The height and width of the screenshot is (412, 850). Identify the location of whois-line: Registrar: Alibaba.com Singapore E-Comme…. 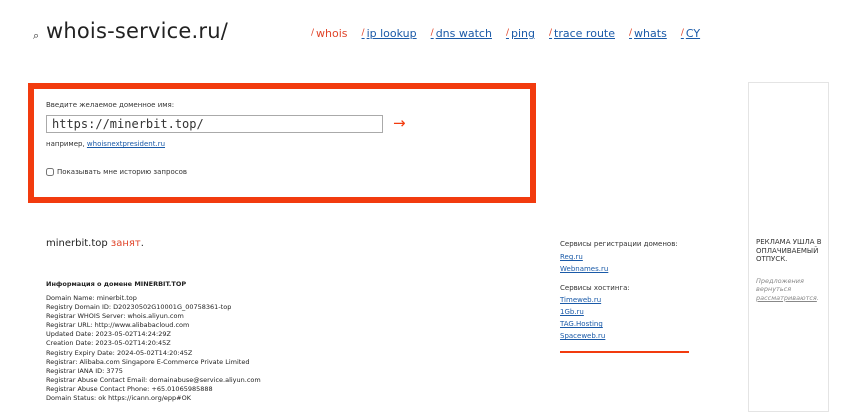
(148, 361).